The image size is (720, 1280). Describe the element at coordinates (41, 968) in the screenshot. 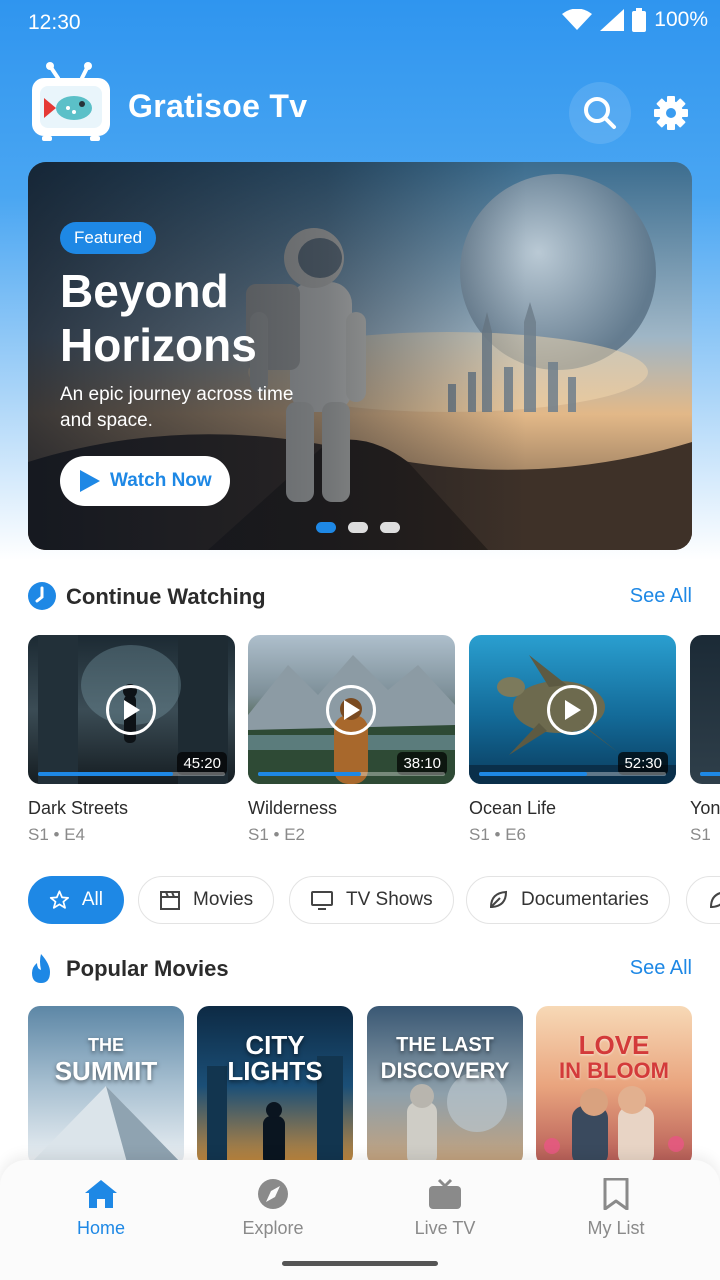

I see `flame-icon` at that location.